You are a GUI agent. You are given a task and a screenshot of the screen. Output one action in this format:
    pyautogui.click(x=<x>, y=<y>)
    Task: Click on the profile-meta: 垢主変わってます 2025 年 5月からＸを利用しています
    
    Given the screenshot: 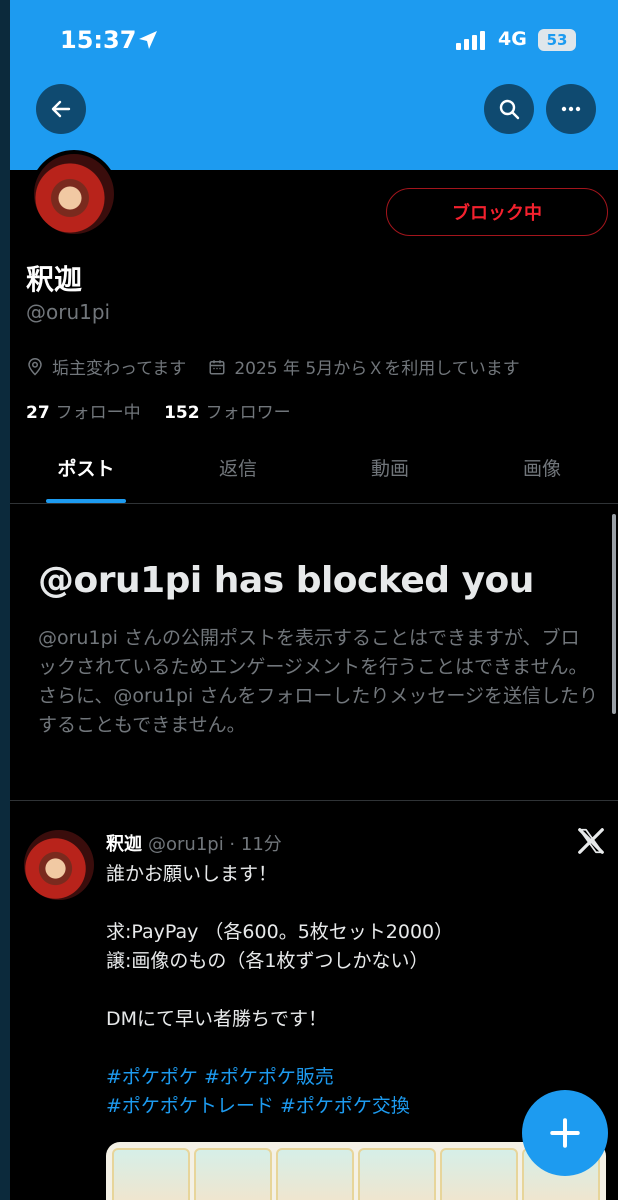 What is the action you would take?
    pyautogui.click(x=273, y=366)
    